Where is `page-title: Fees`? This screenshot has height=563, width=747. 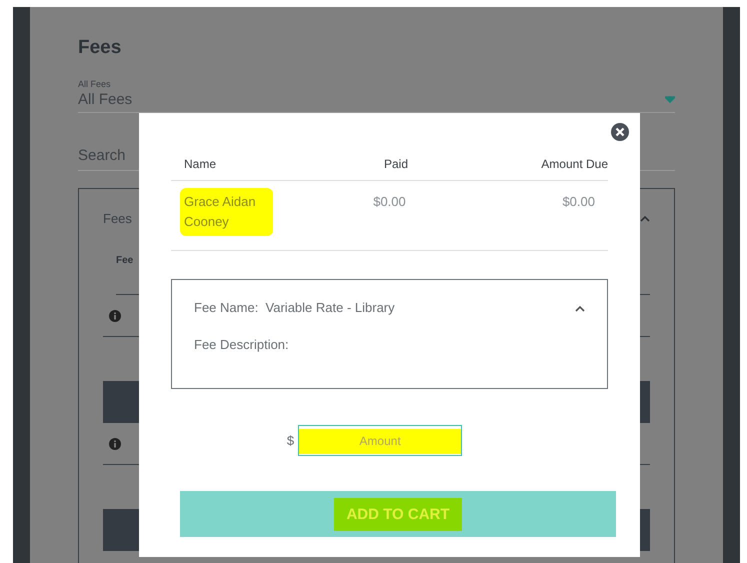
page-title: Fees is located at coordinates (100, 48).